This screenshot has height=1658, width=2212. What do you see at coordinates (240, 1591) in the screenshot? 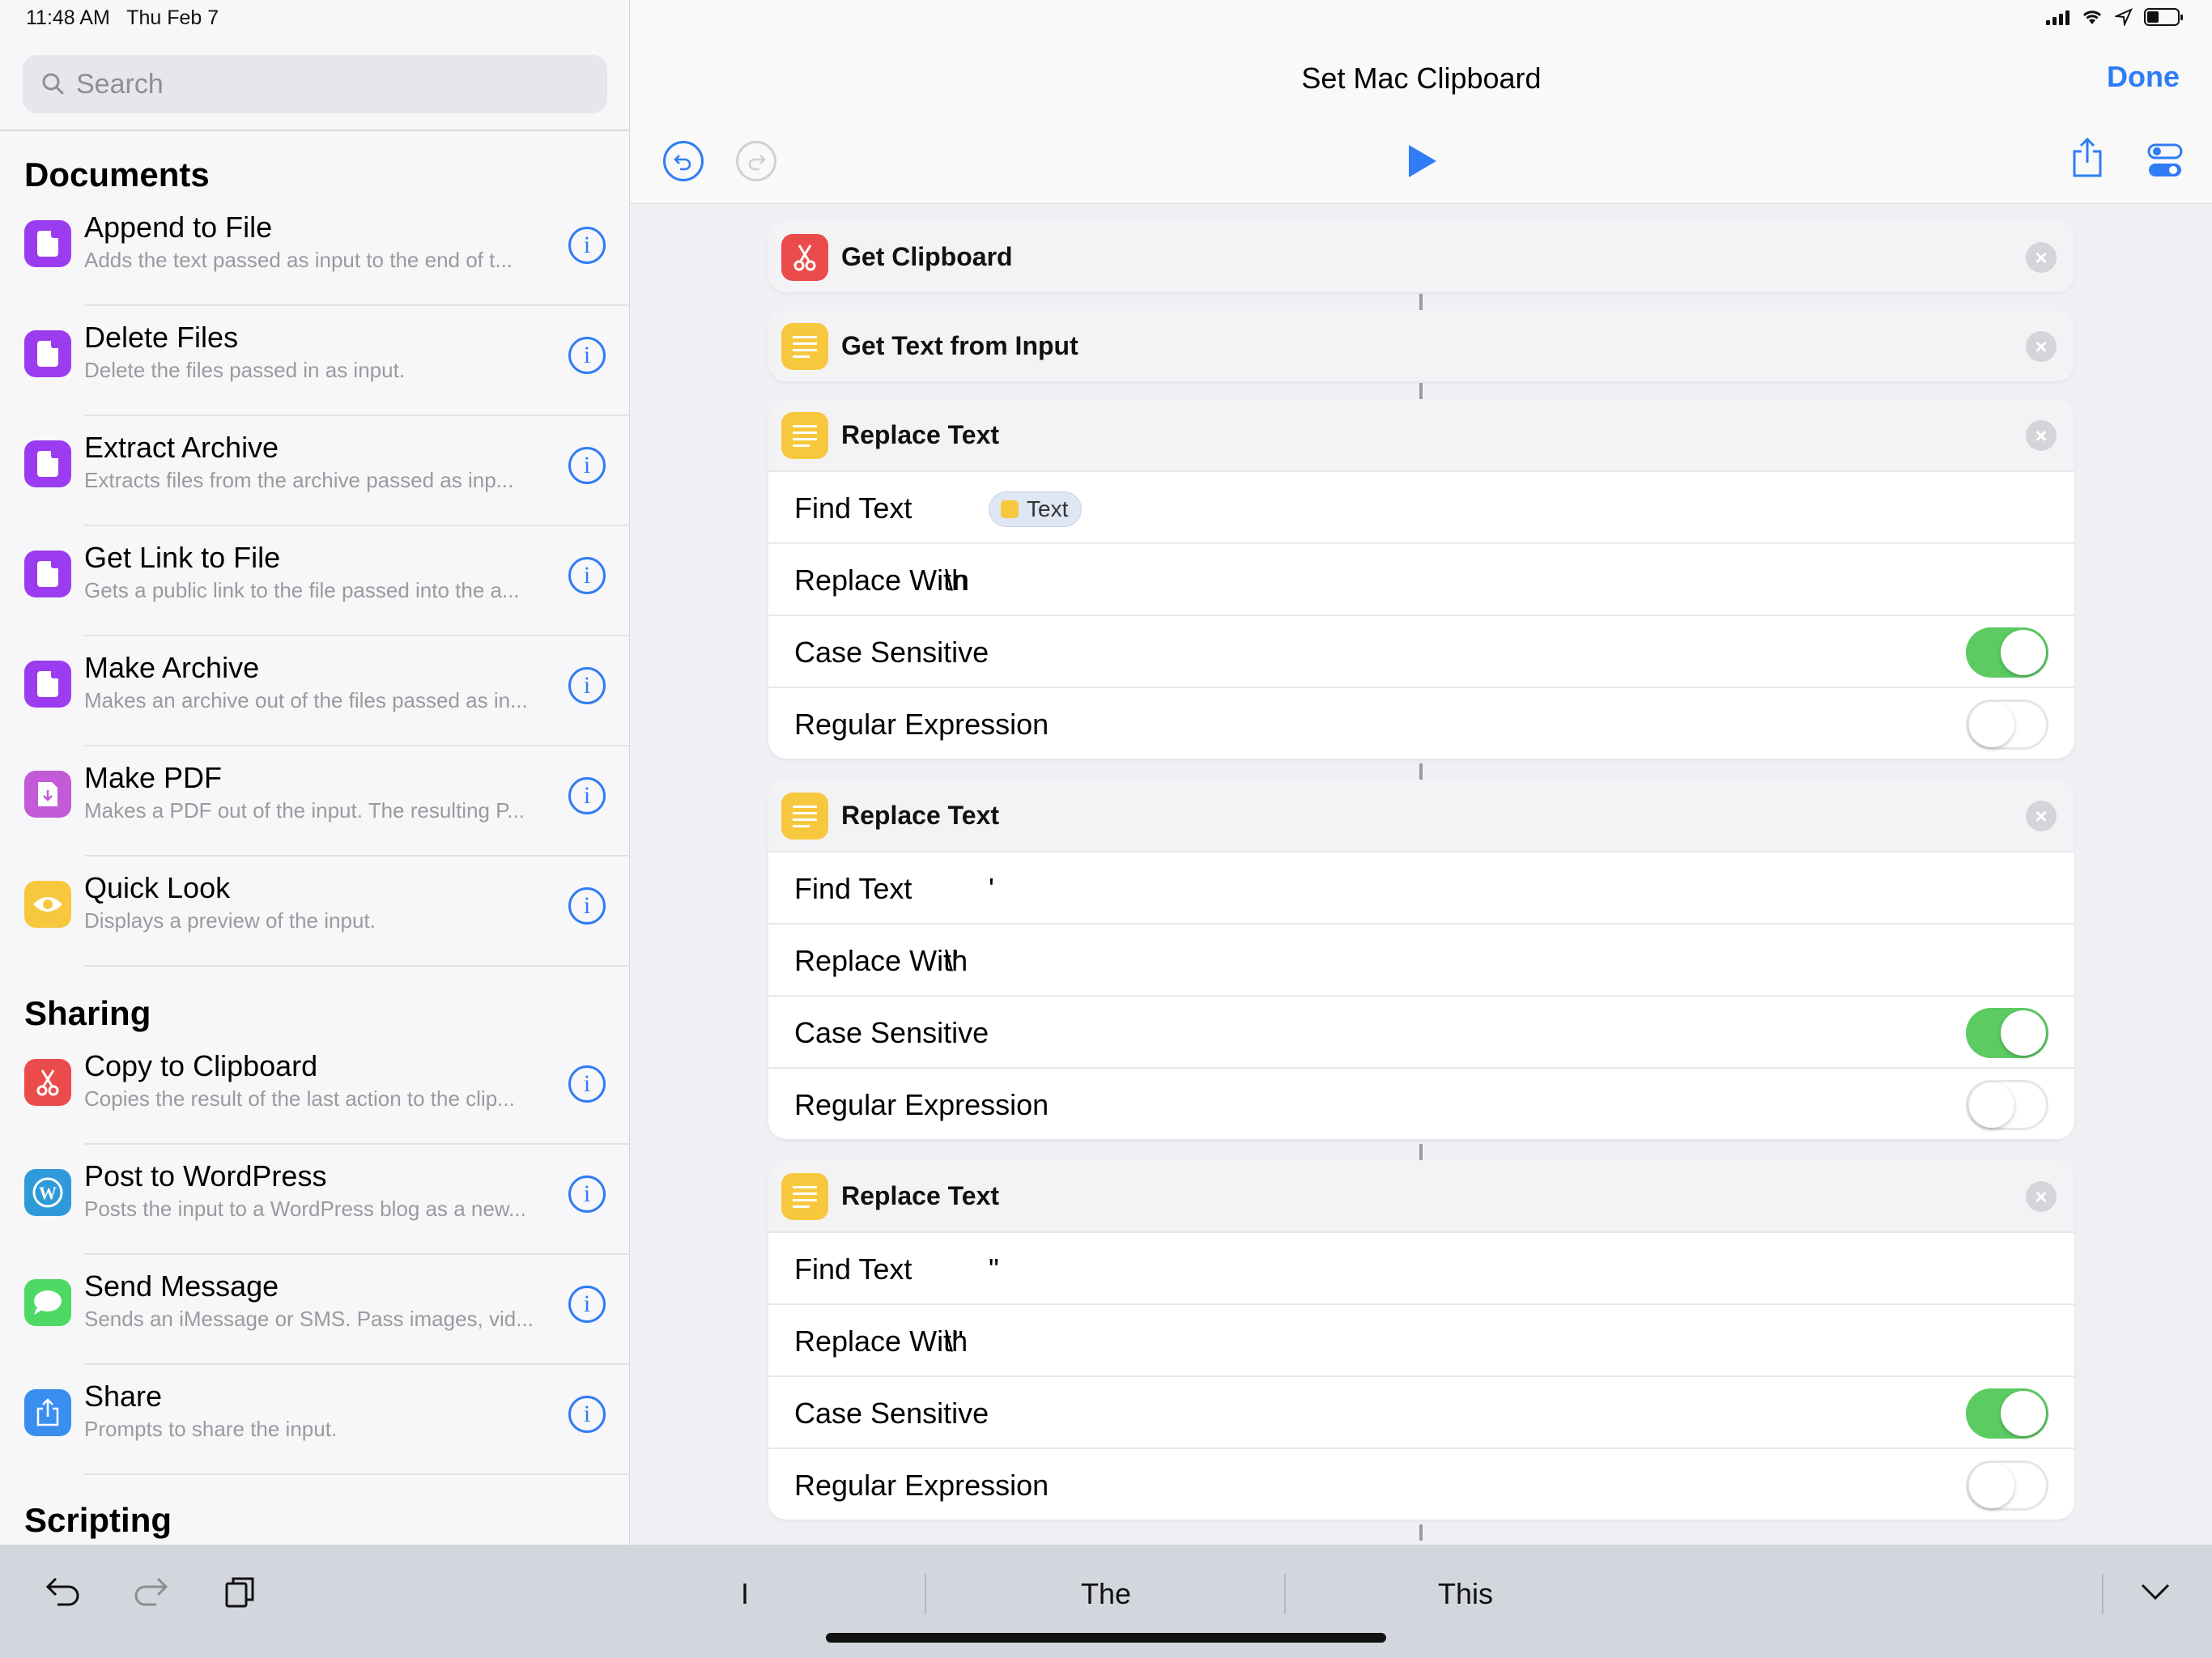
I see `keyboard-paste-button` at bounding box center [240, 1591].